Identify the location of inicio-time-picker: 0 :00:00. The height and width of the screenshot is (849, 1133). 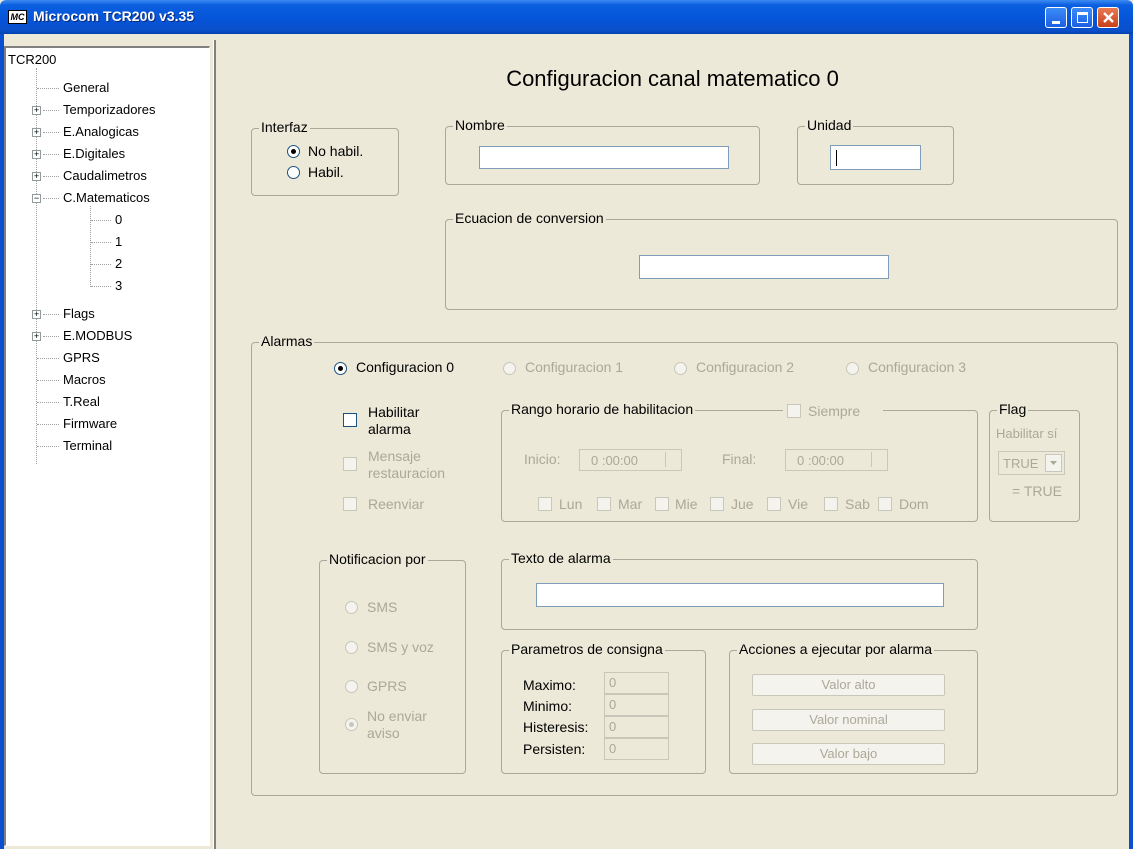
(630, 460).